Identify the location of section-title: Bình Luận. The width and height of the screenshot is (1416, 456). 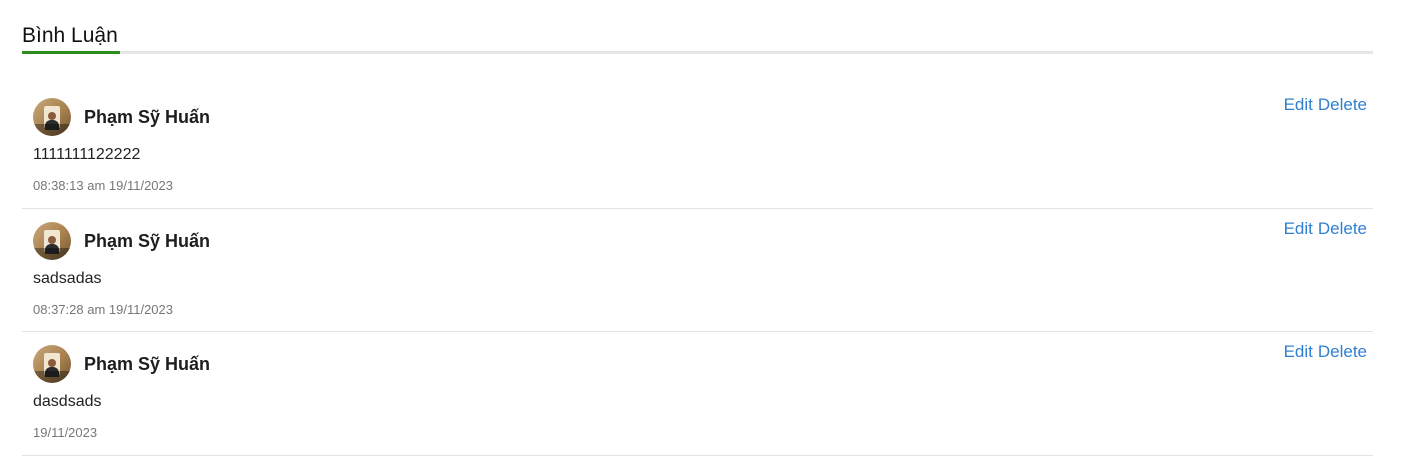
(70, 35).